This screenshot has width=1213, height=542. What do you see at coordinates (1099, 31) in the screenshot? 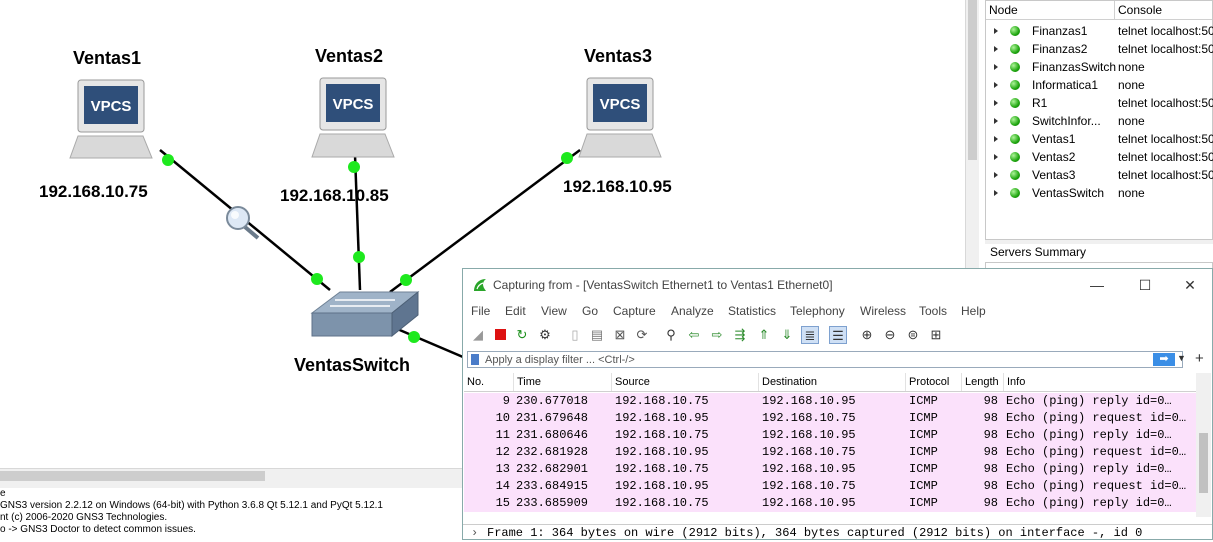
I see `node-row: Finanzas1 telnet localhost:5000` at bounding box center [1099, 31].